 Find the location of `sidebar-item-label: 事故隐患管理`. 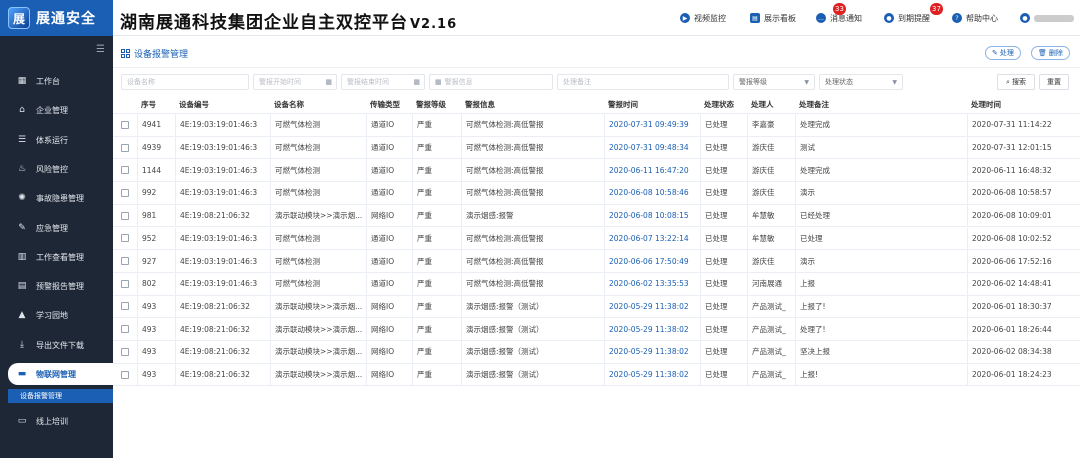

sidebar-item-label: 事故隐患管理 is located at coordinates (60, 198).